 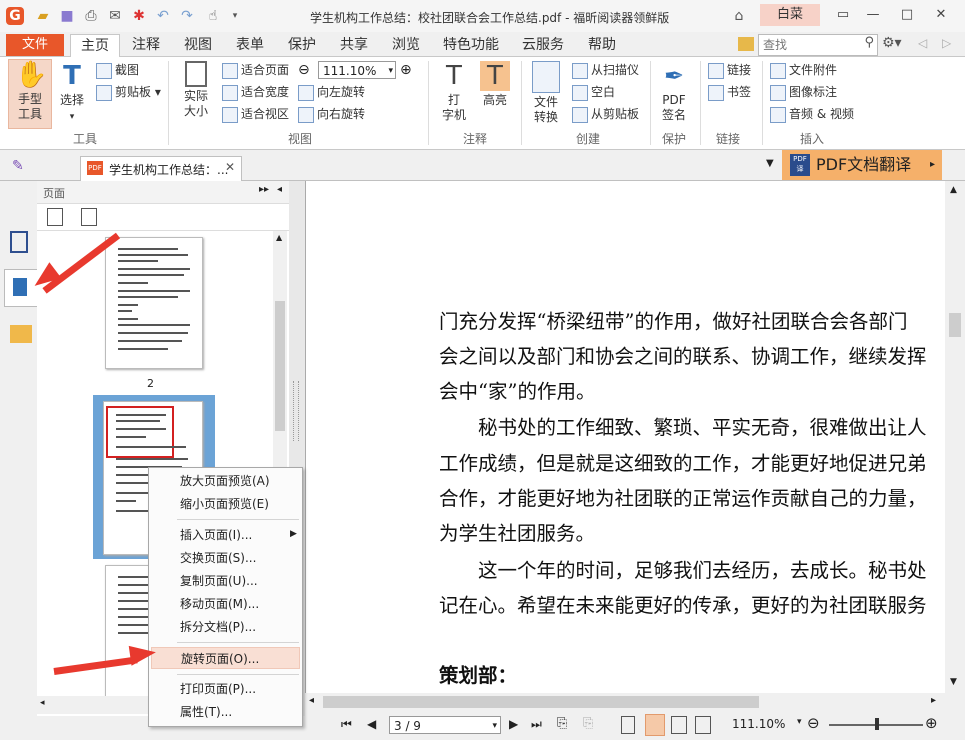 I want to click on document-horizontal-scrollbar: ◂ ▸, so click(x=625, y=702).